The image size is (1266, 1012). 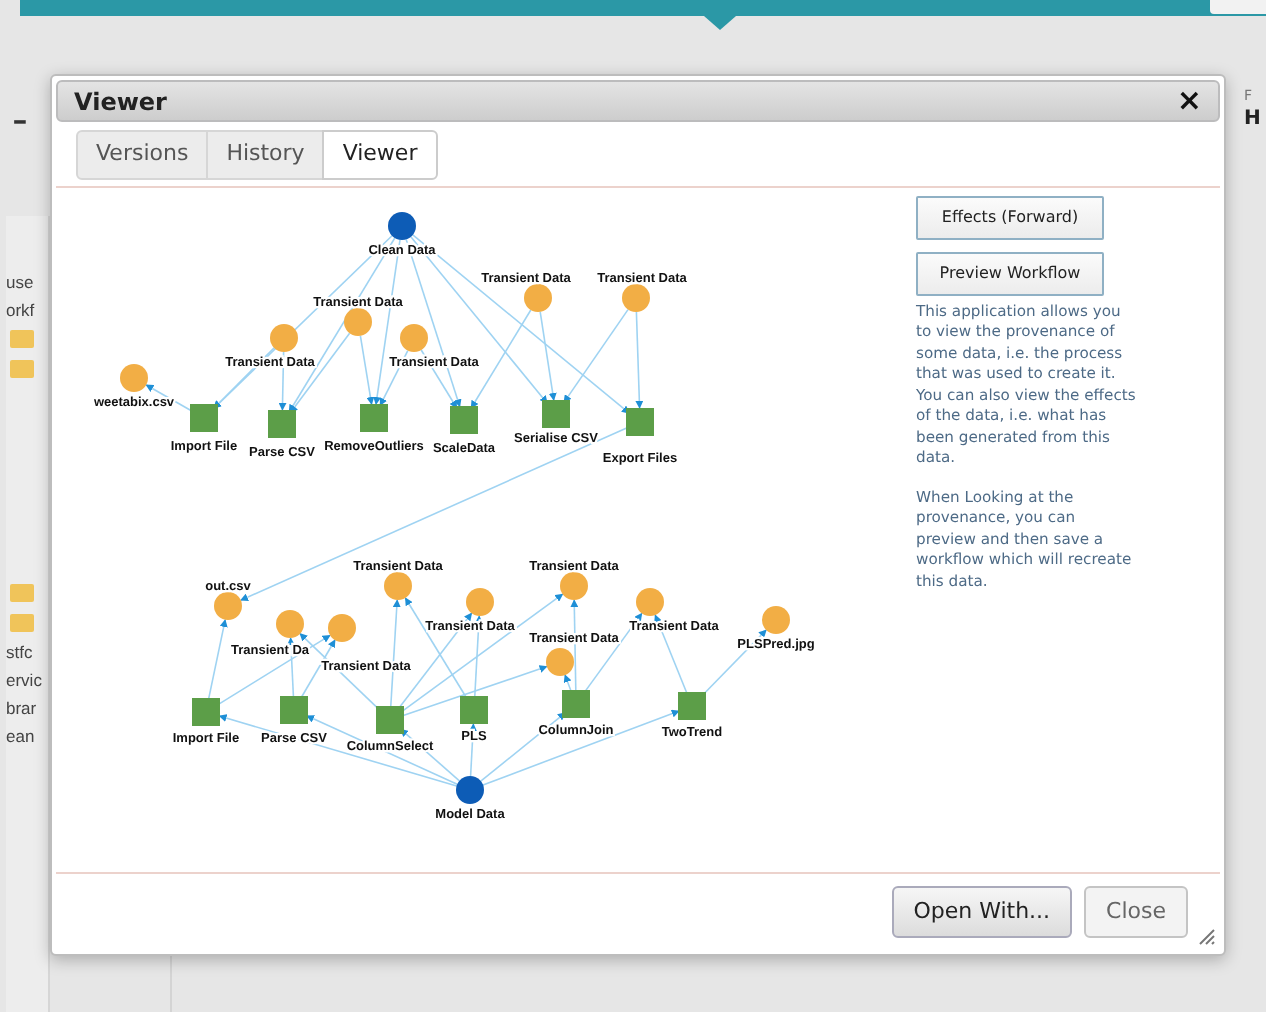 What do you see at coordinates (27, 311) in the screenshot?
I see `sidebar-item-fragment: orkf` at bounding box center [27, 311].